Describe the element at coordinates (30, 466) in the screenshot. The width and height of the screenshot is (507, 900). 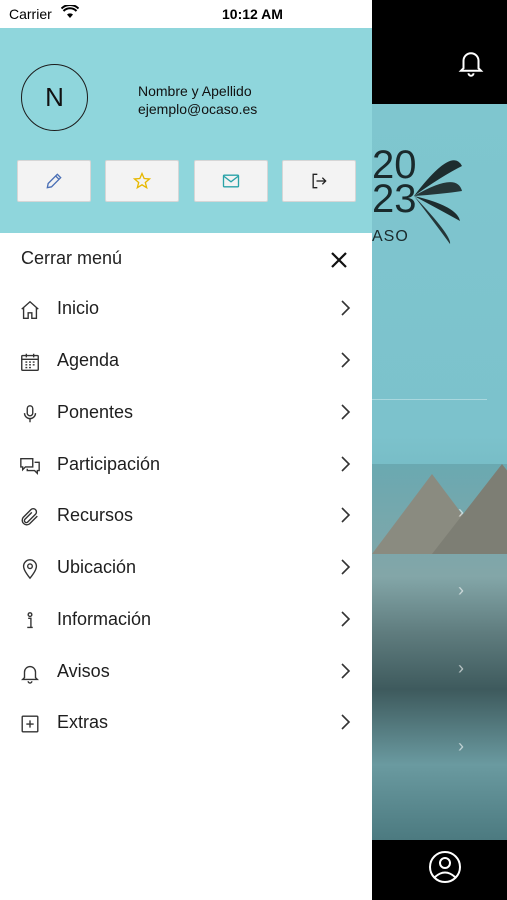
I see `chat-icon` at that location.